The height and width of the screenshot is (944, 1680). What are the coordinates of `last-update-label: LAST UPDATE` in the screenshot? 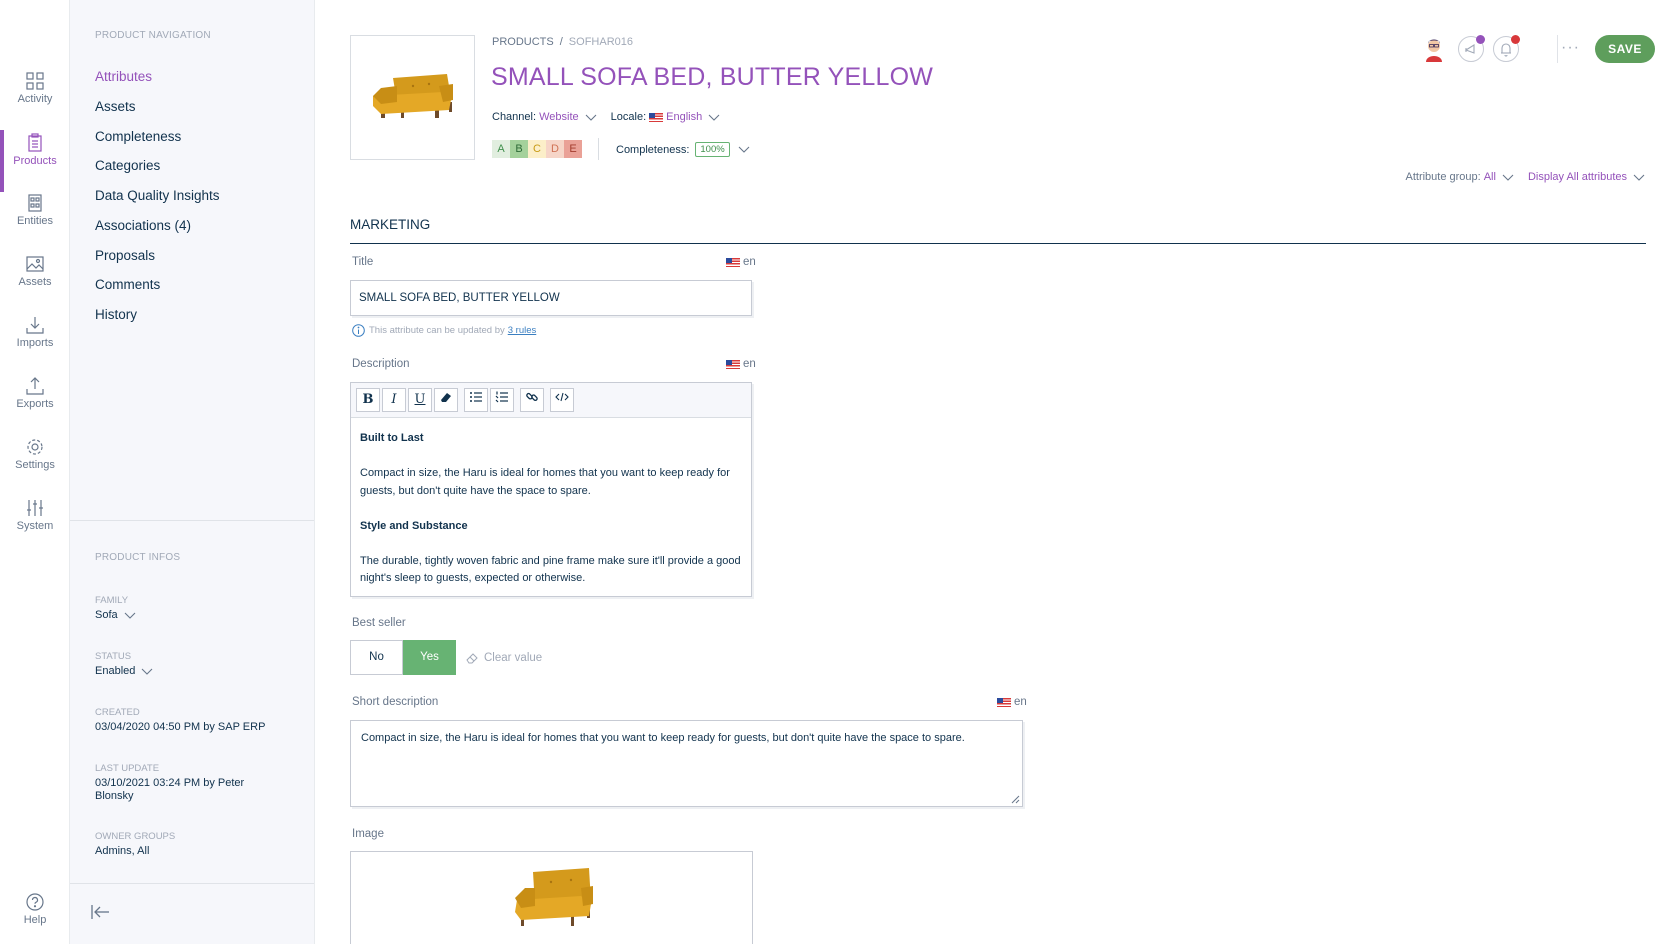 It's located at (127, 768).